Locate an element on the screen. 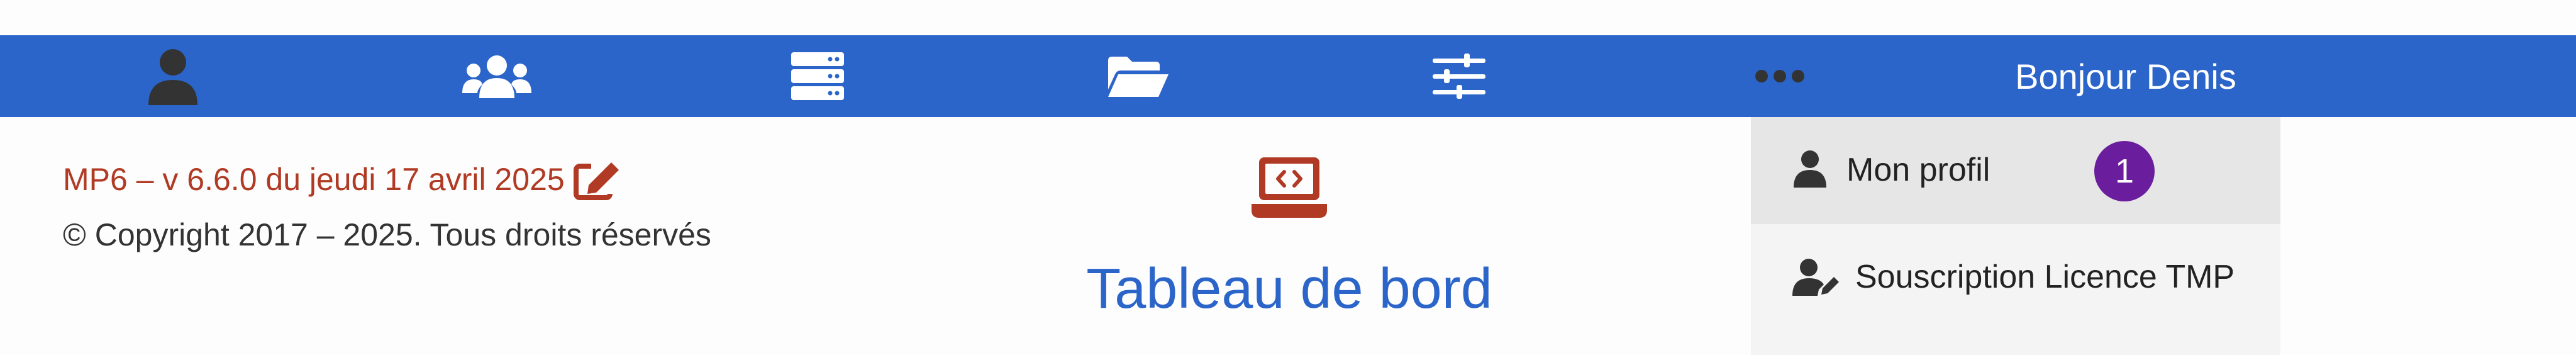  menu-item-license-subscription: Souscription Licence TMP is located at coordinates (2015, 278).